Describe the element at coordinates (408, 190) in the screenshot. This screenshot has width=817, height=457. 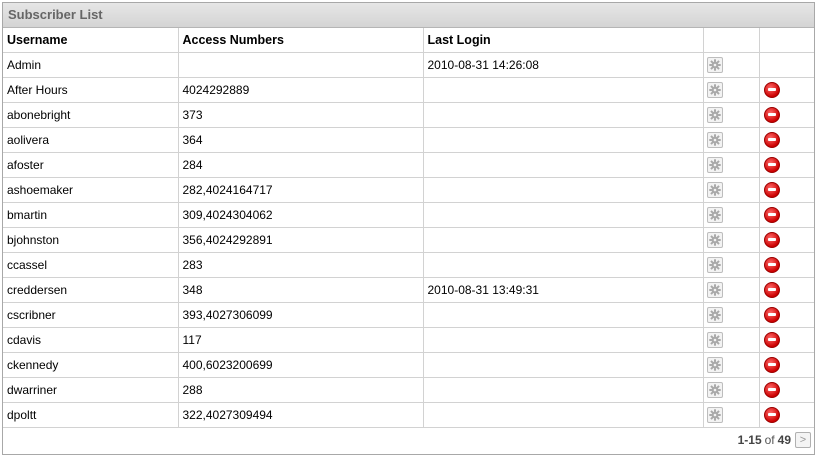
I see `table-row: ashoemaker 282,4024164717` at that location.